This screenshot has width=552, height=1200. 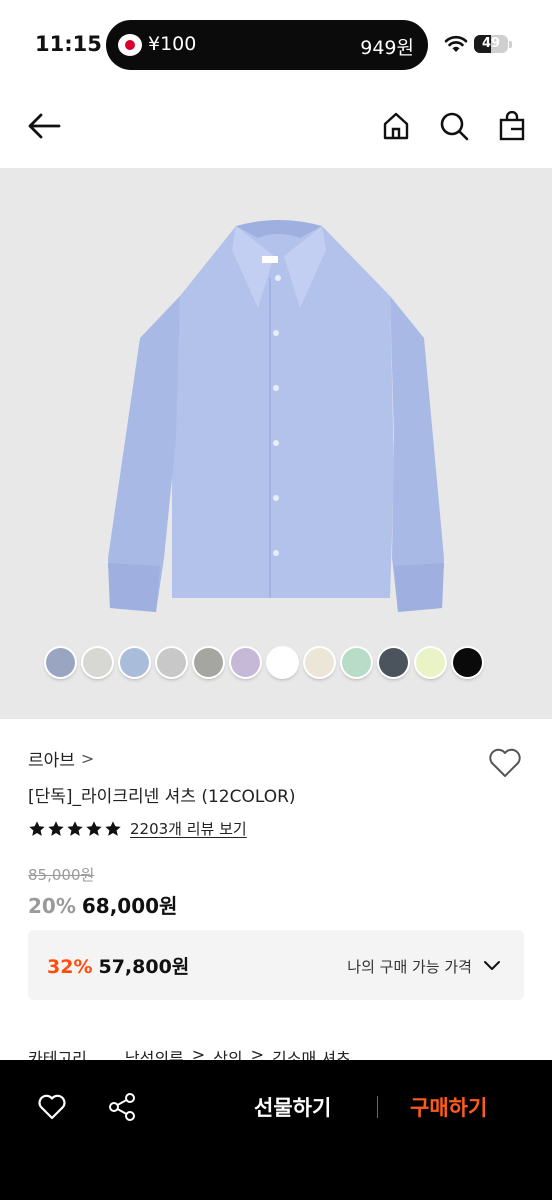 I want to click on back-button, so click(x=44, y=126).